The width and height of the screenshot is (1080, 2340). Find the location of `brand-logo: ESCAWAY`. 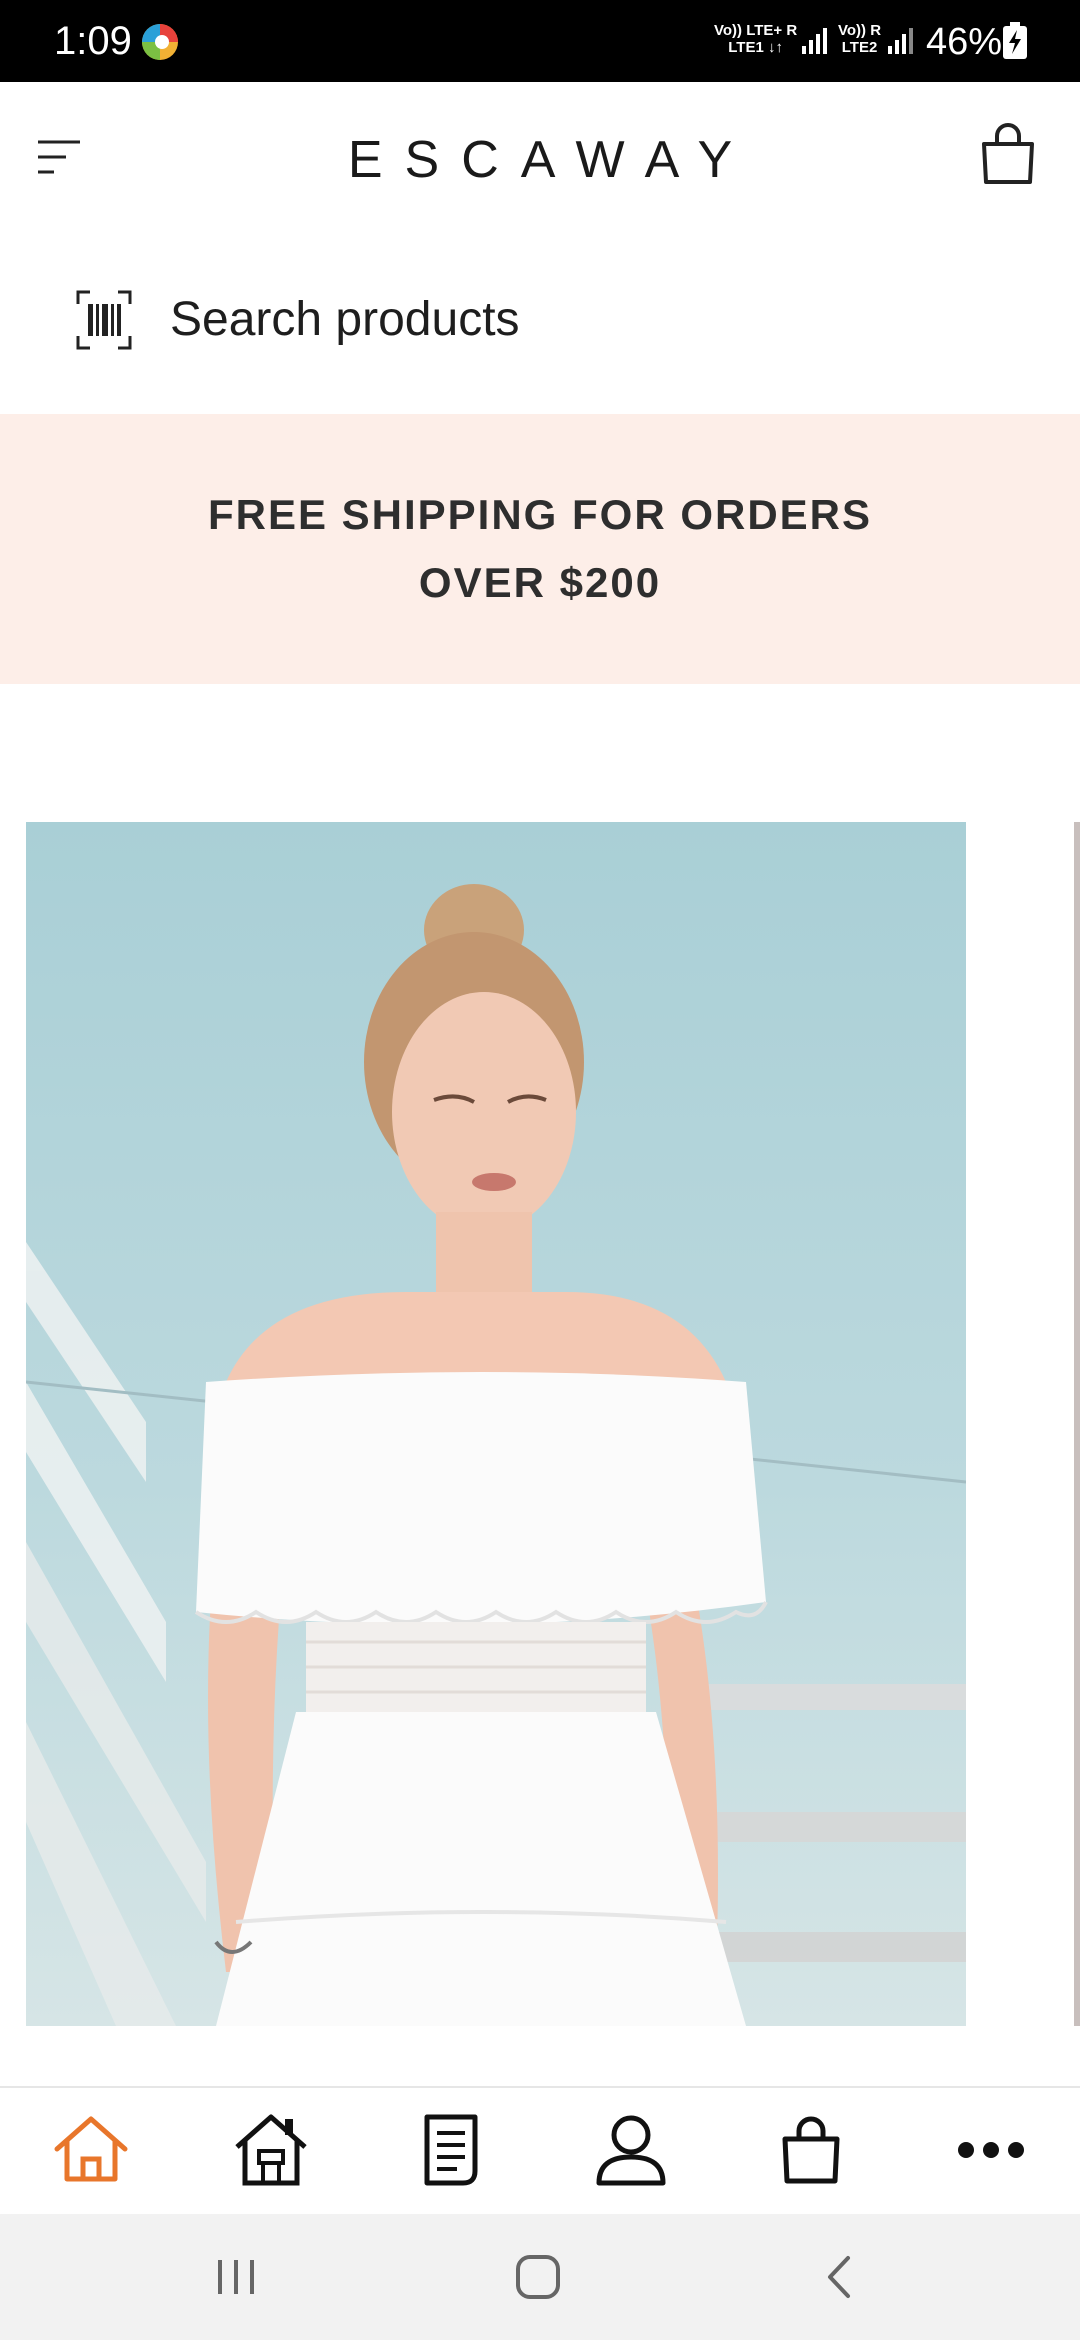

brand-logo: ESCAWAY is located at coordinates (540, 160).